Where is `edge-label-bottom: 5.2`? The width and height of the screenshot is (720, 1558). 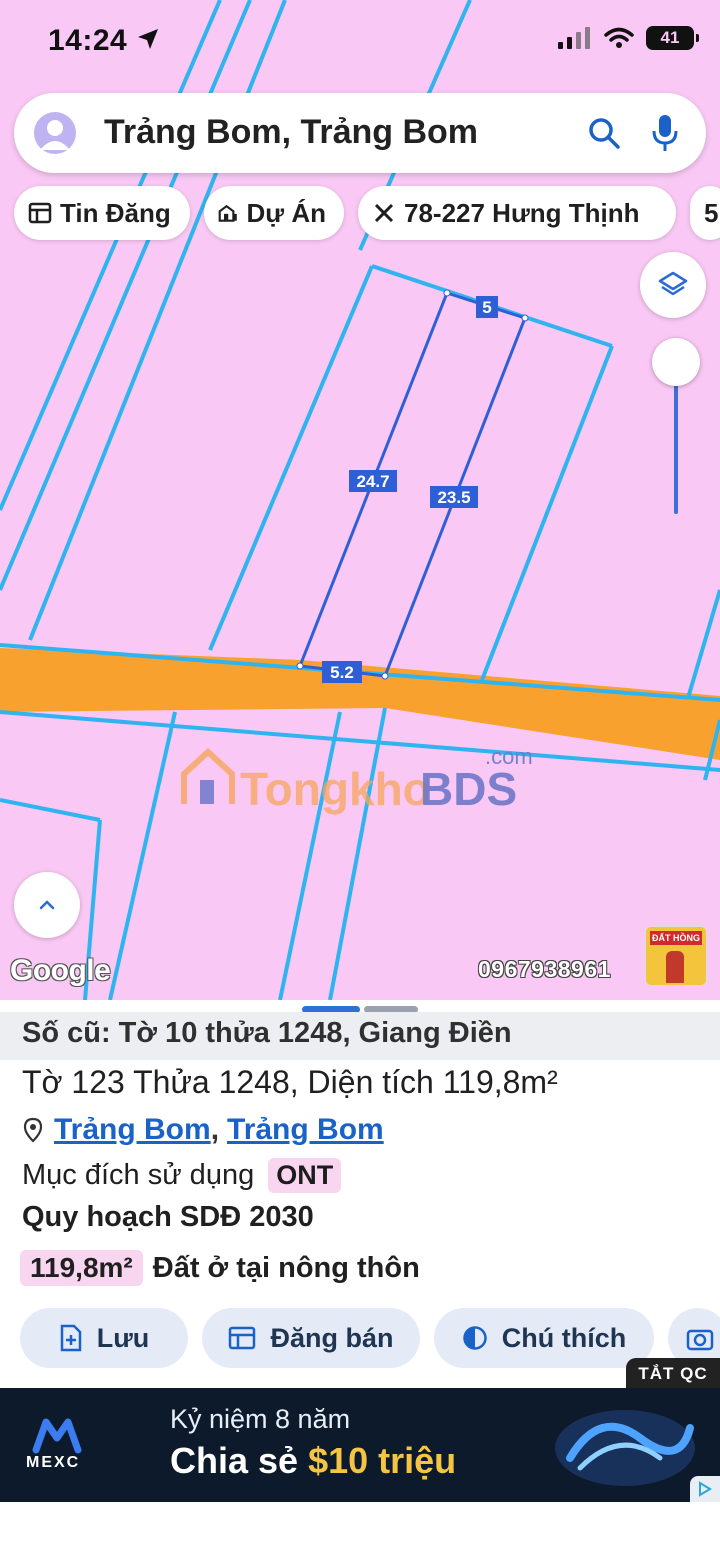
edge-label-bottom: 5.2 is located at coordinates (342, 672).